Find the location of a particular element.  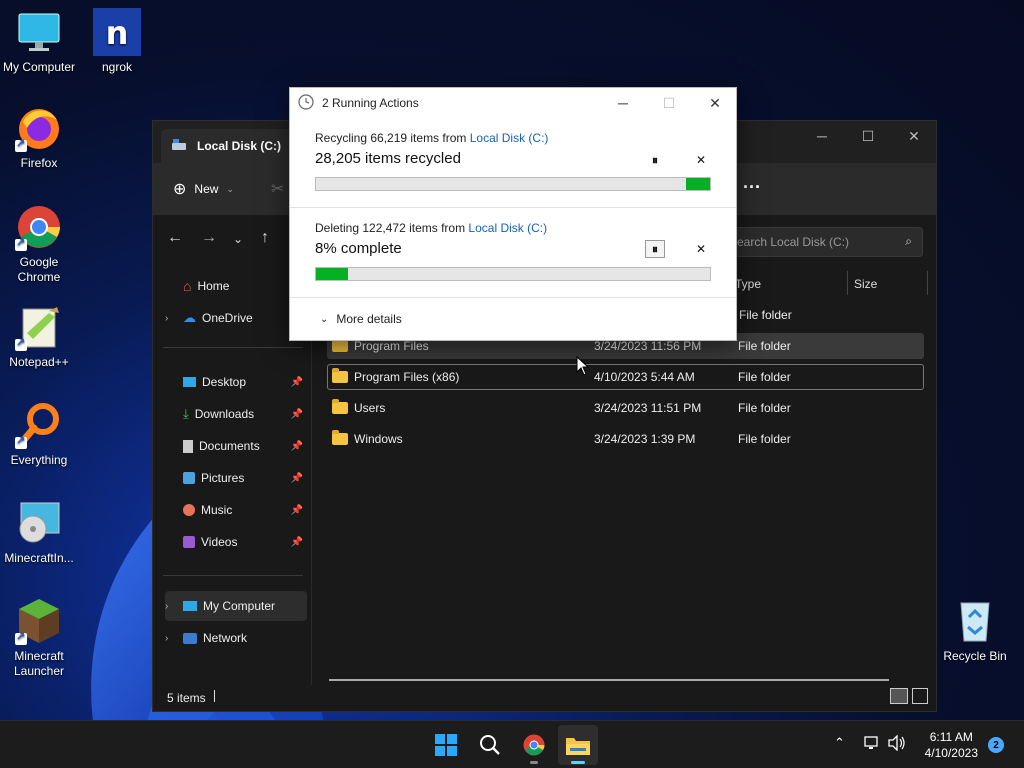

desktop-icon-minecraft-launcher: Minecraft Launcher is located at coordinates (39, 638).